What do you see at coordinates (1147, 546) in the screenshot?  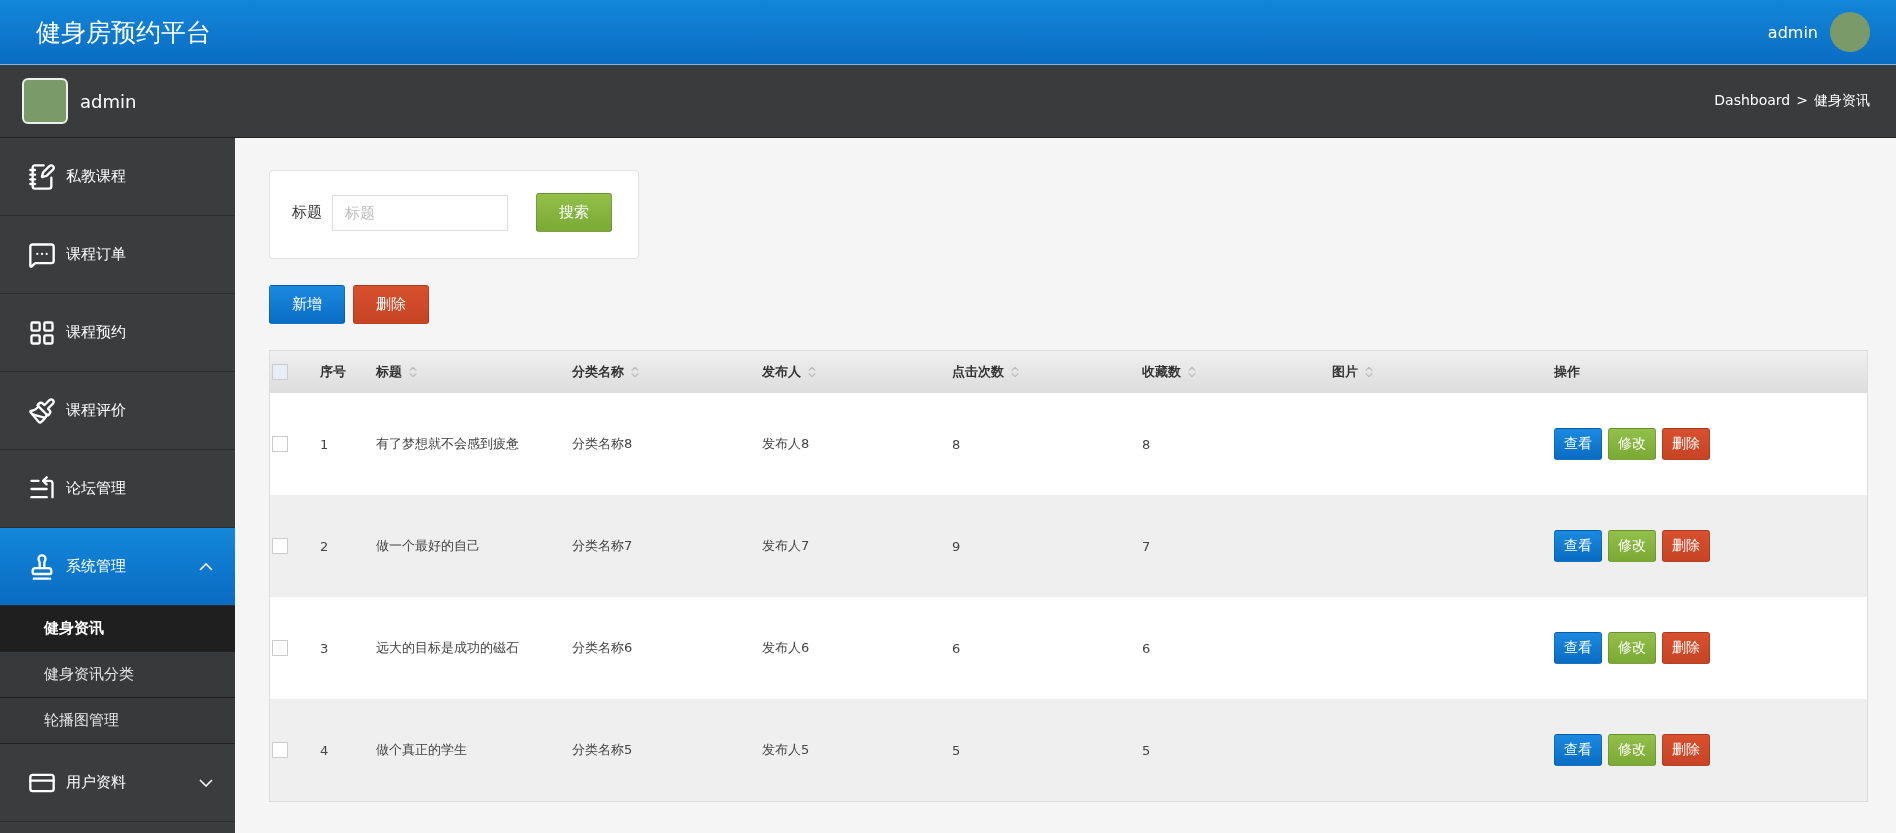 I see `table-cell-text: 7` at bounding box center [1147, 546].